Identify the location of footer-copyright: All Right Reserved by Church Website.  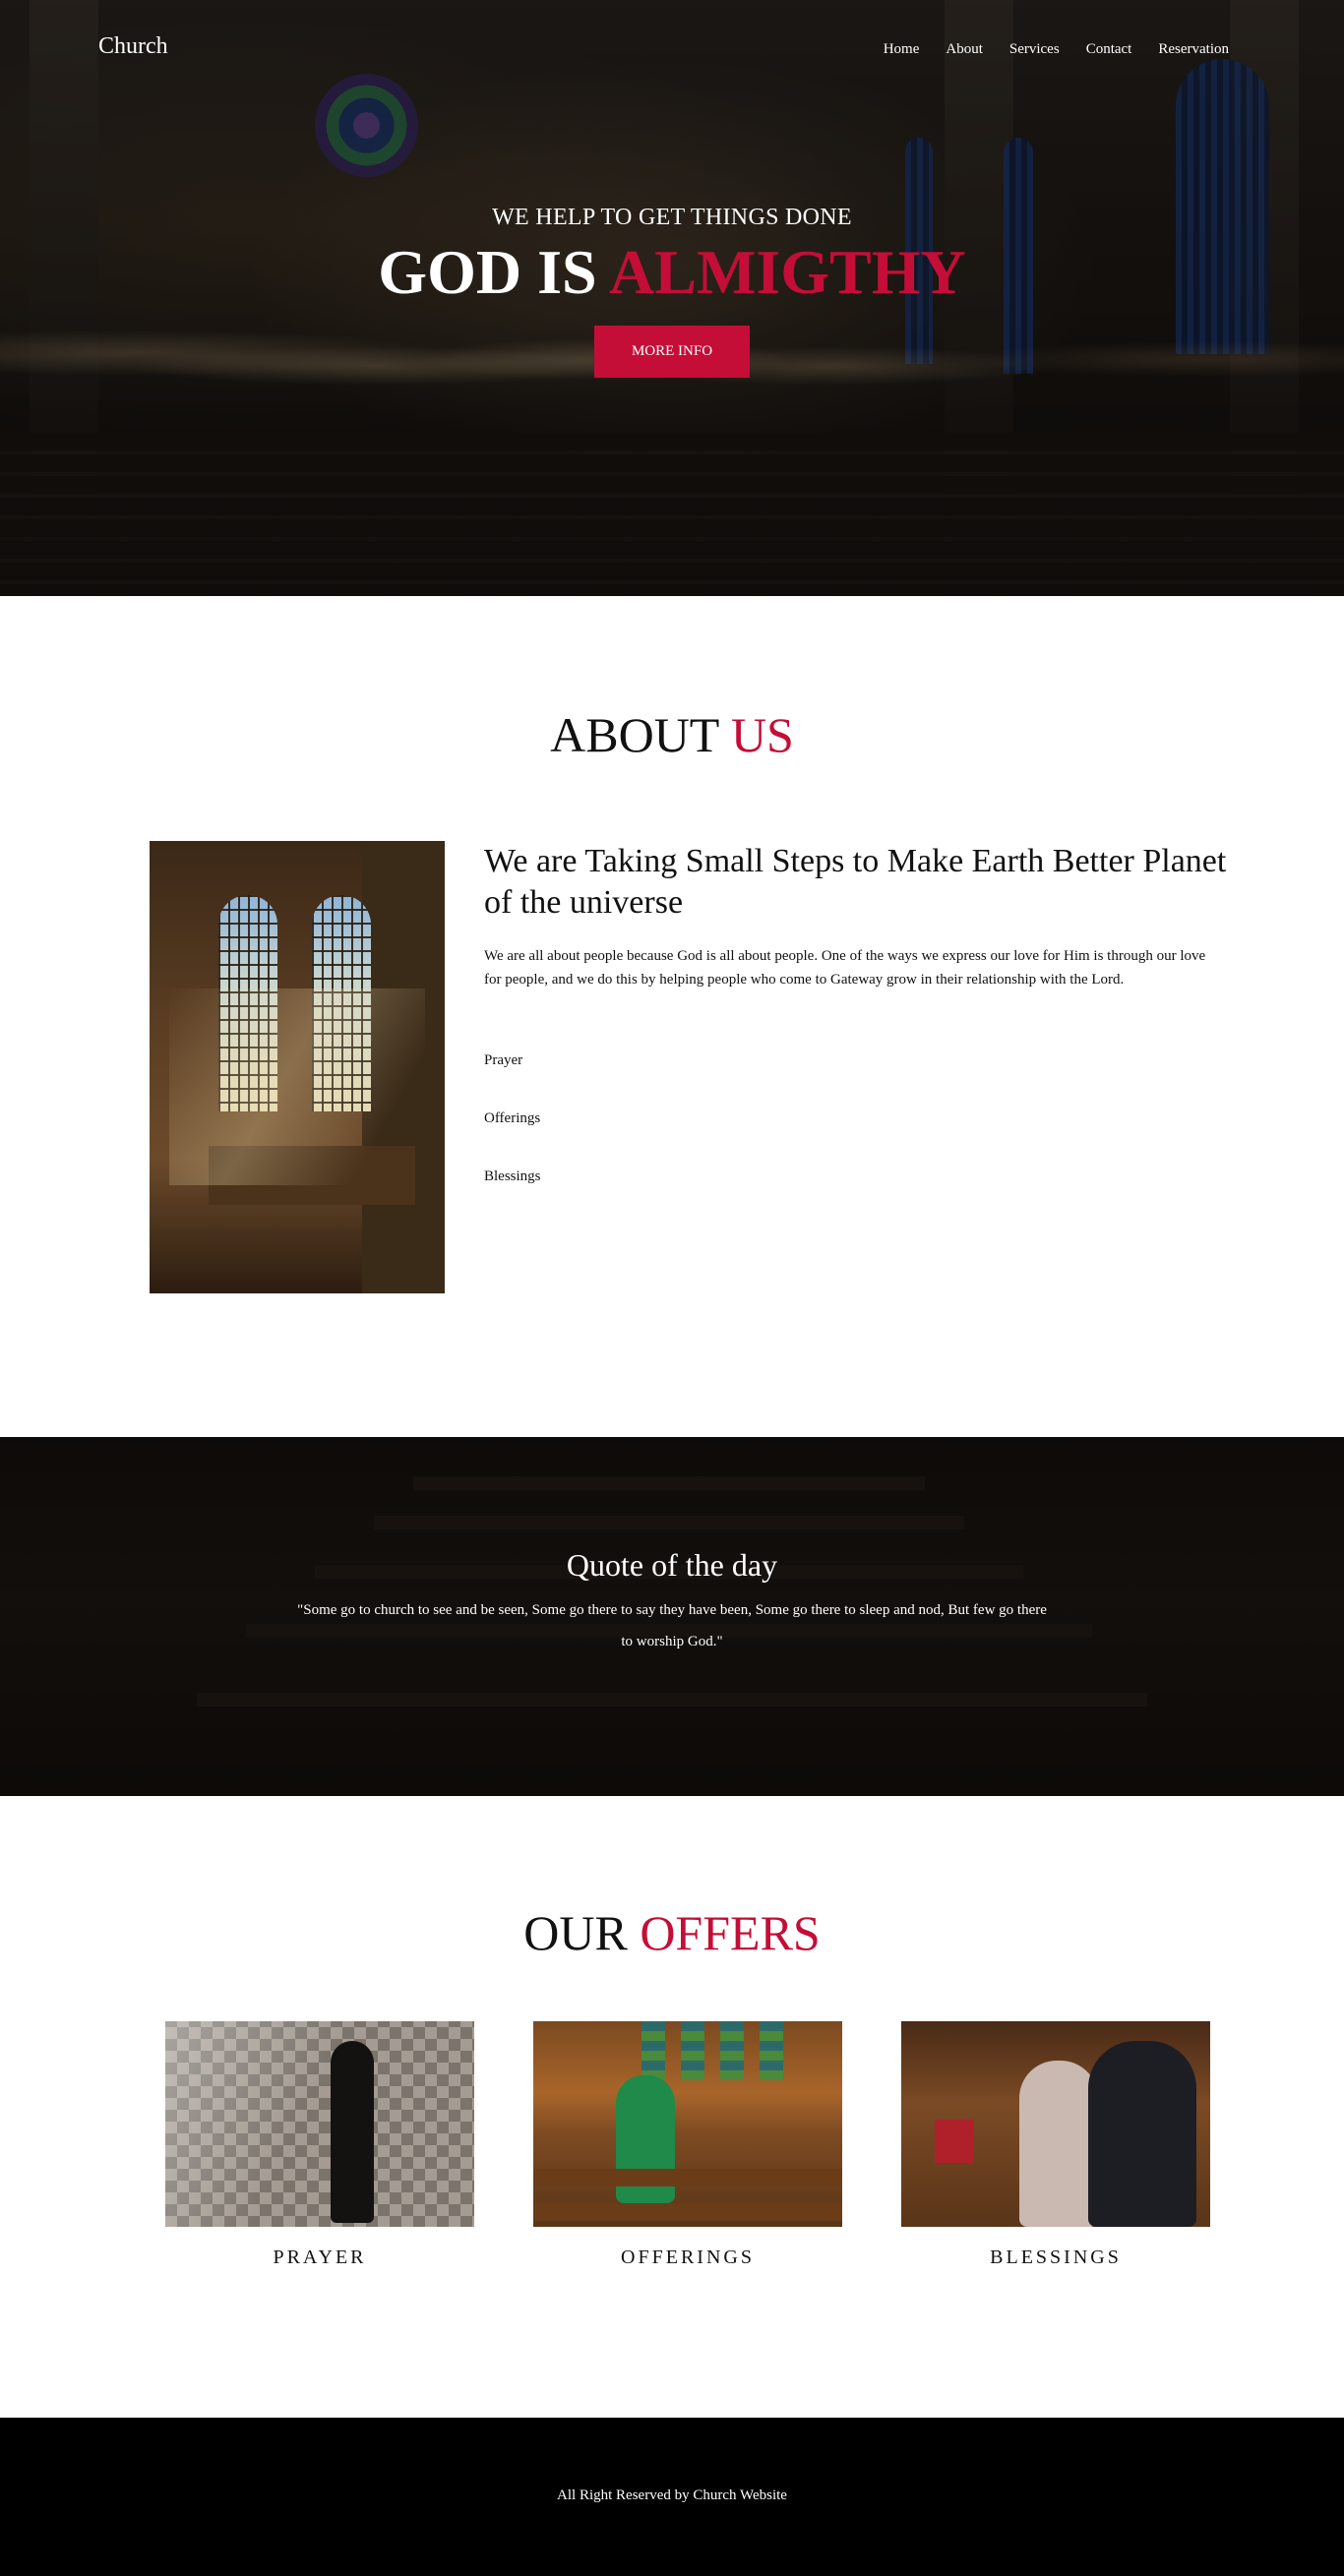
(672, 2495).